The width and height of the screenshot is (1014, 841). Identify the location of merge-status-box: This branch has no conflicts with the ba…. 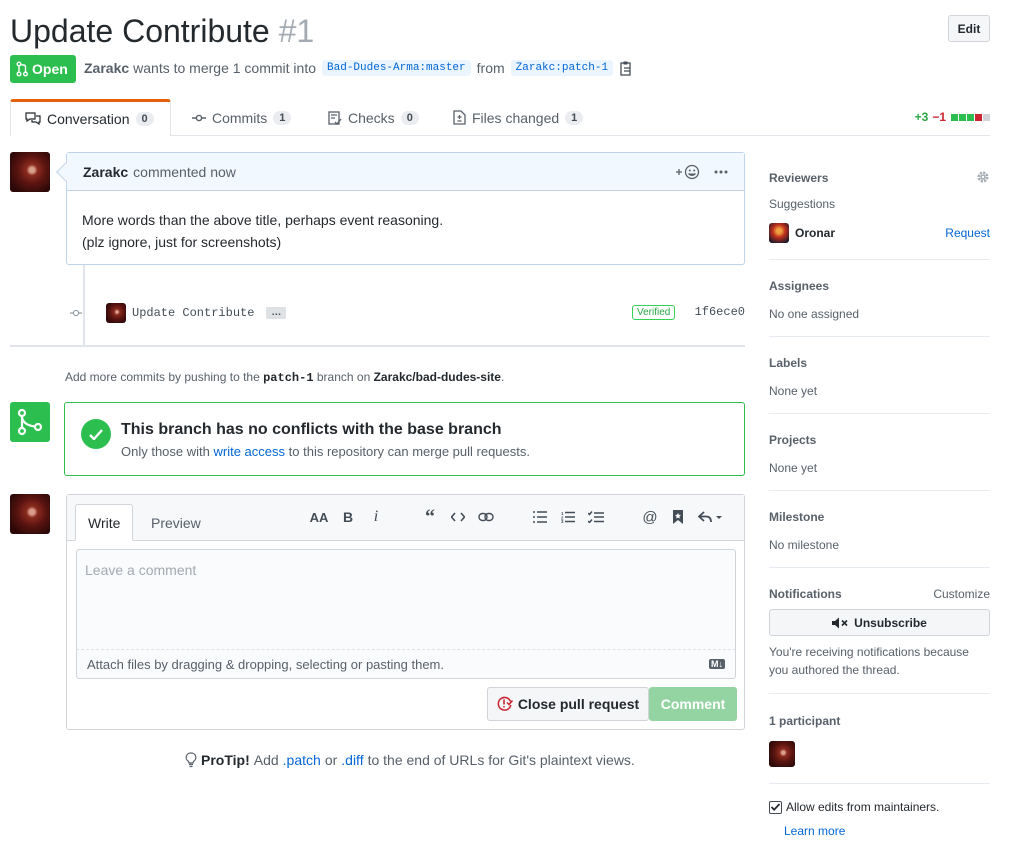
(404, 439).